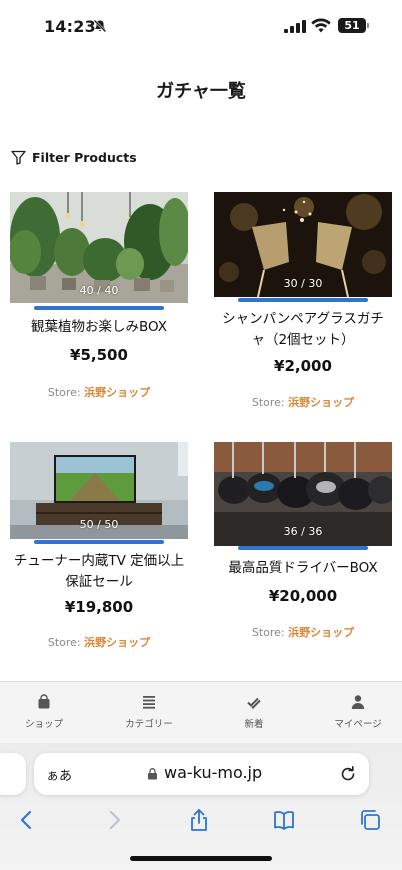  What do you see at coordinates (199, 820) in the screenshot?
I see `share-icon` at bounding box center [199, 820].